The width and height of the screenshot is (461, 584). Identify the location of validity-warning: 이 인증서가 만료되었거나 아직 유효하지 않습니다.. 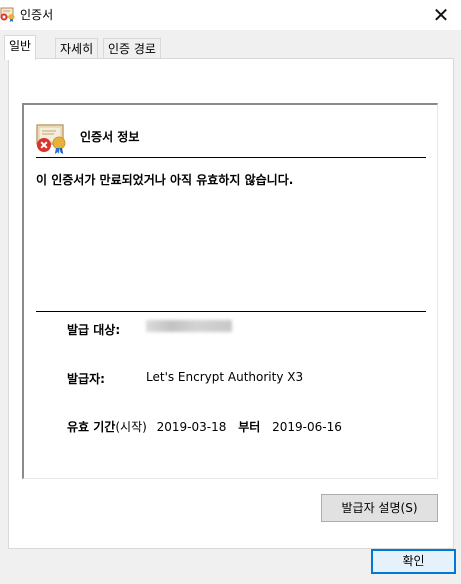
(165, 180).